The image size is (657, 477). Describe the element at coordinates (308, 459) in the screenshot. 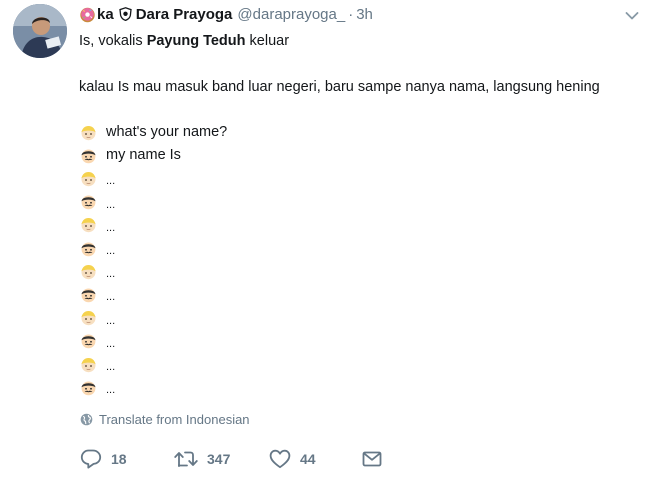

I see `like-count: 44` at that location.